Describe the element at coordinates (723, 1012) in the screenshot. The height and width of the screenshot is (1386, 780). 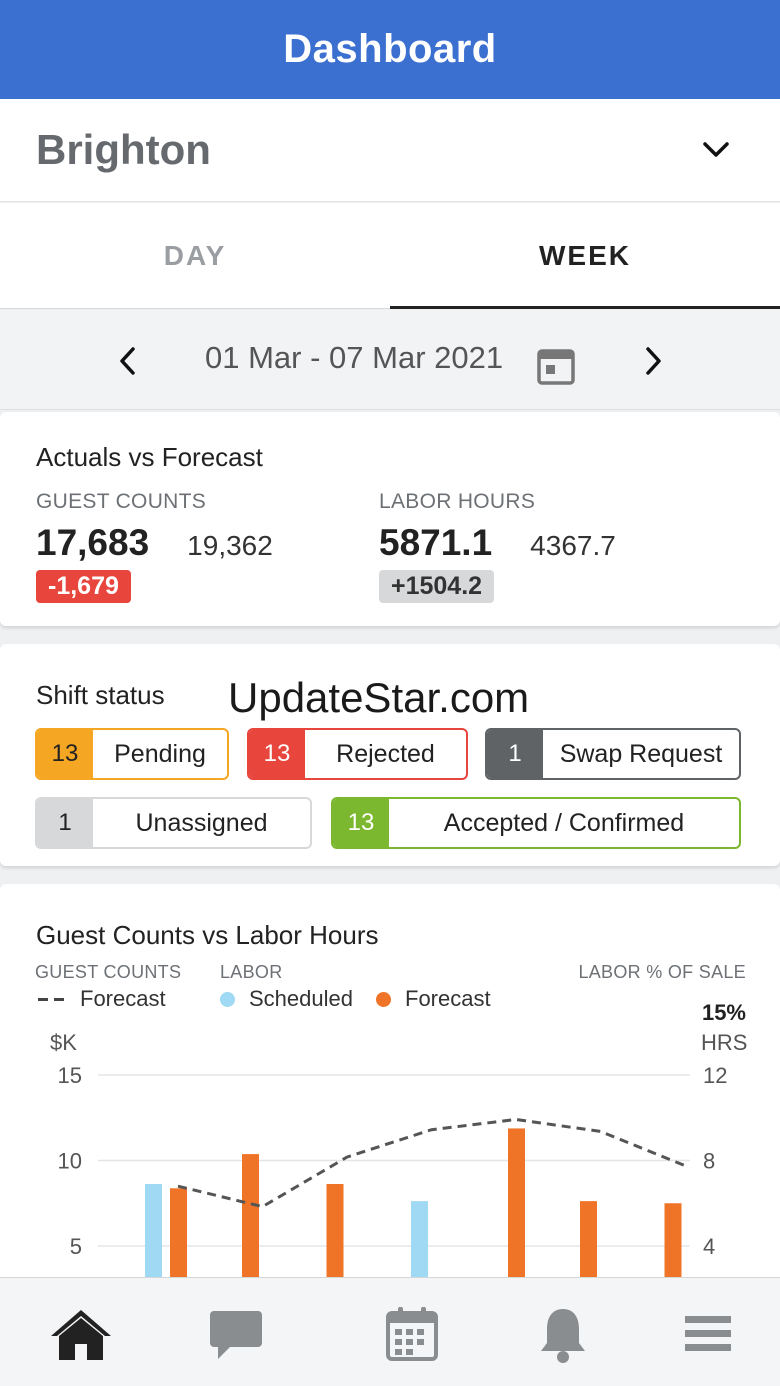
I see `labor-pct-value: 15%` at that location.